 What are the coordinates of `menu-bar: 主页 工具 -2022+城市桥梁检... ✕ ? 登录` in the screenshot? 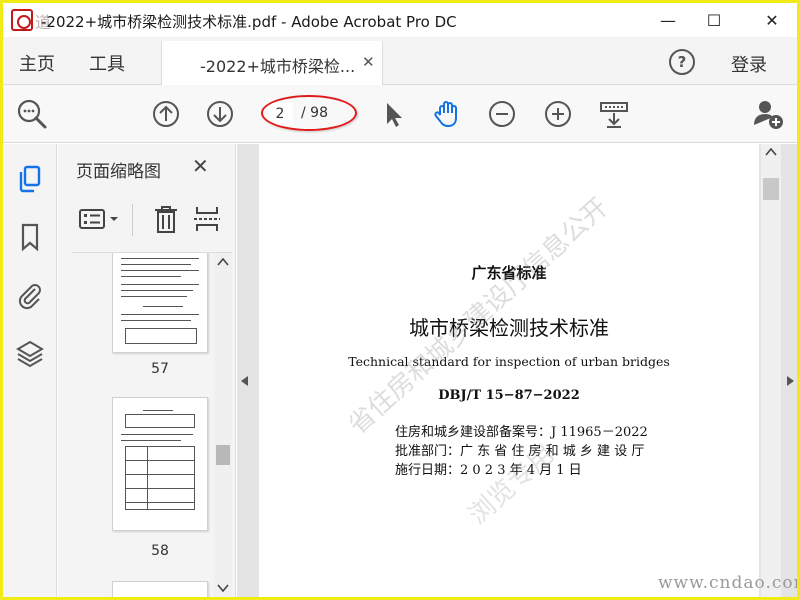 It's located at (400, 61).